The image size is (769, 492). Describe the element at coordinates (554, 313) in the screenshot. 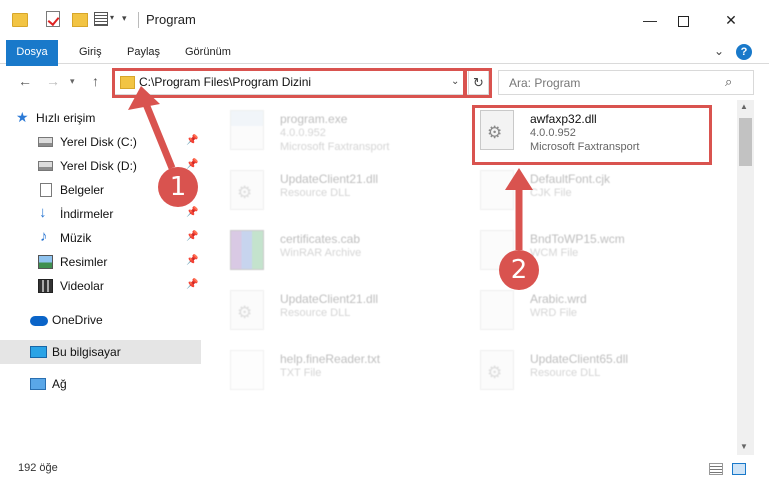

I see `file-type: WRD File` at that location.